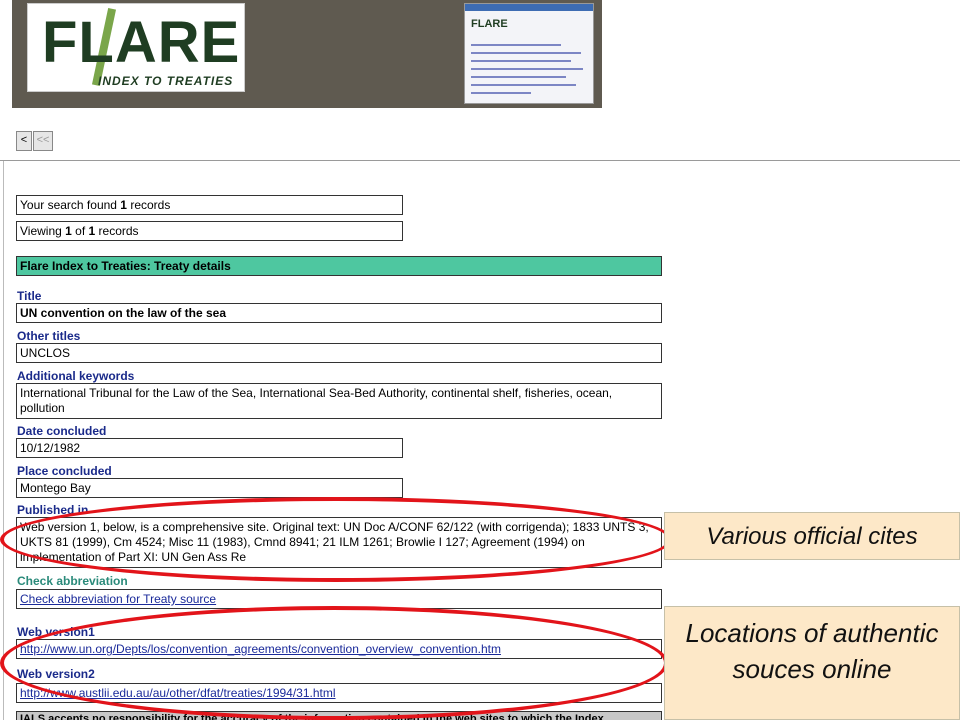 The image size is (960, 720). I want to click on title-label: Title, so click(29, 296).